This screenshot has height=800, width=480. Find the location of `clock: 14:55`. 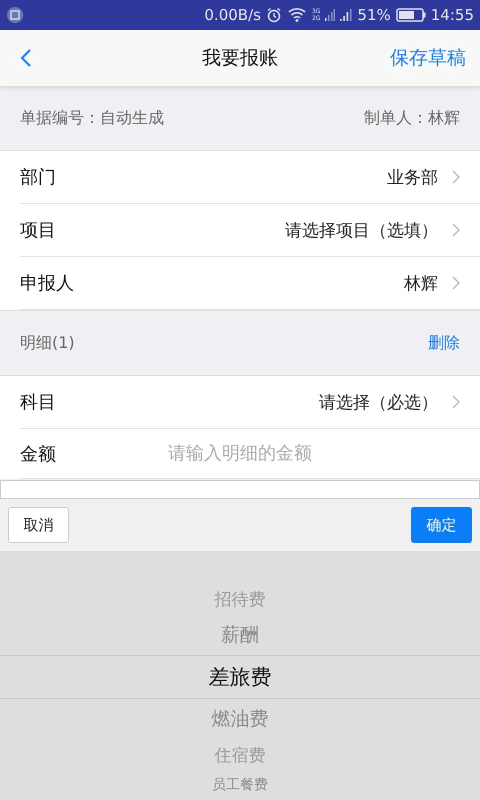

clock: 14:55 is located at coordinates (452, 15).